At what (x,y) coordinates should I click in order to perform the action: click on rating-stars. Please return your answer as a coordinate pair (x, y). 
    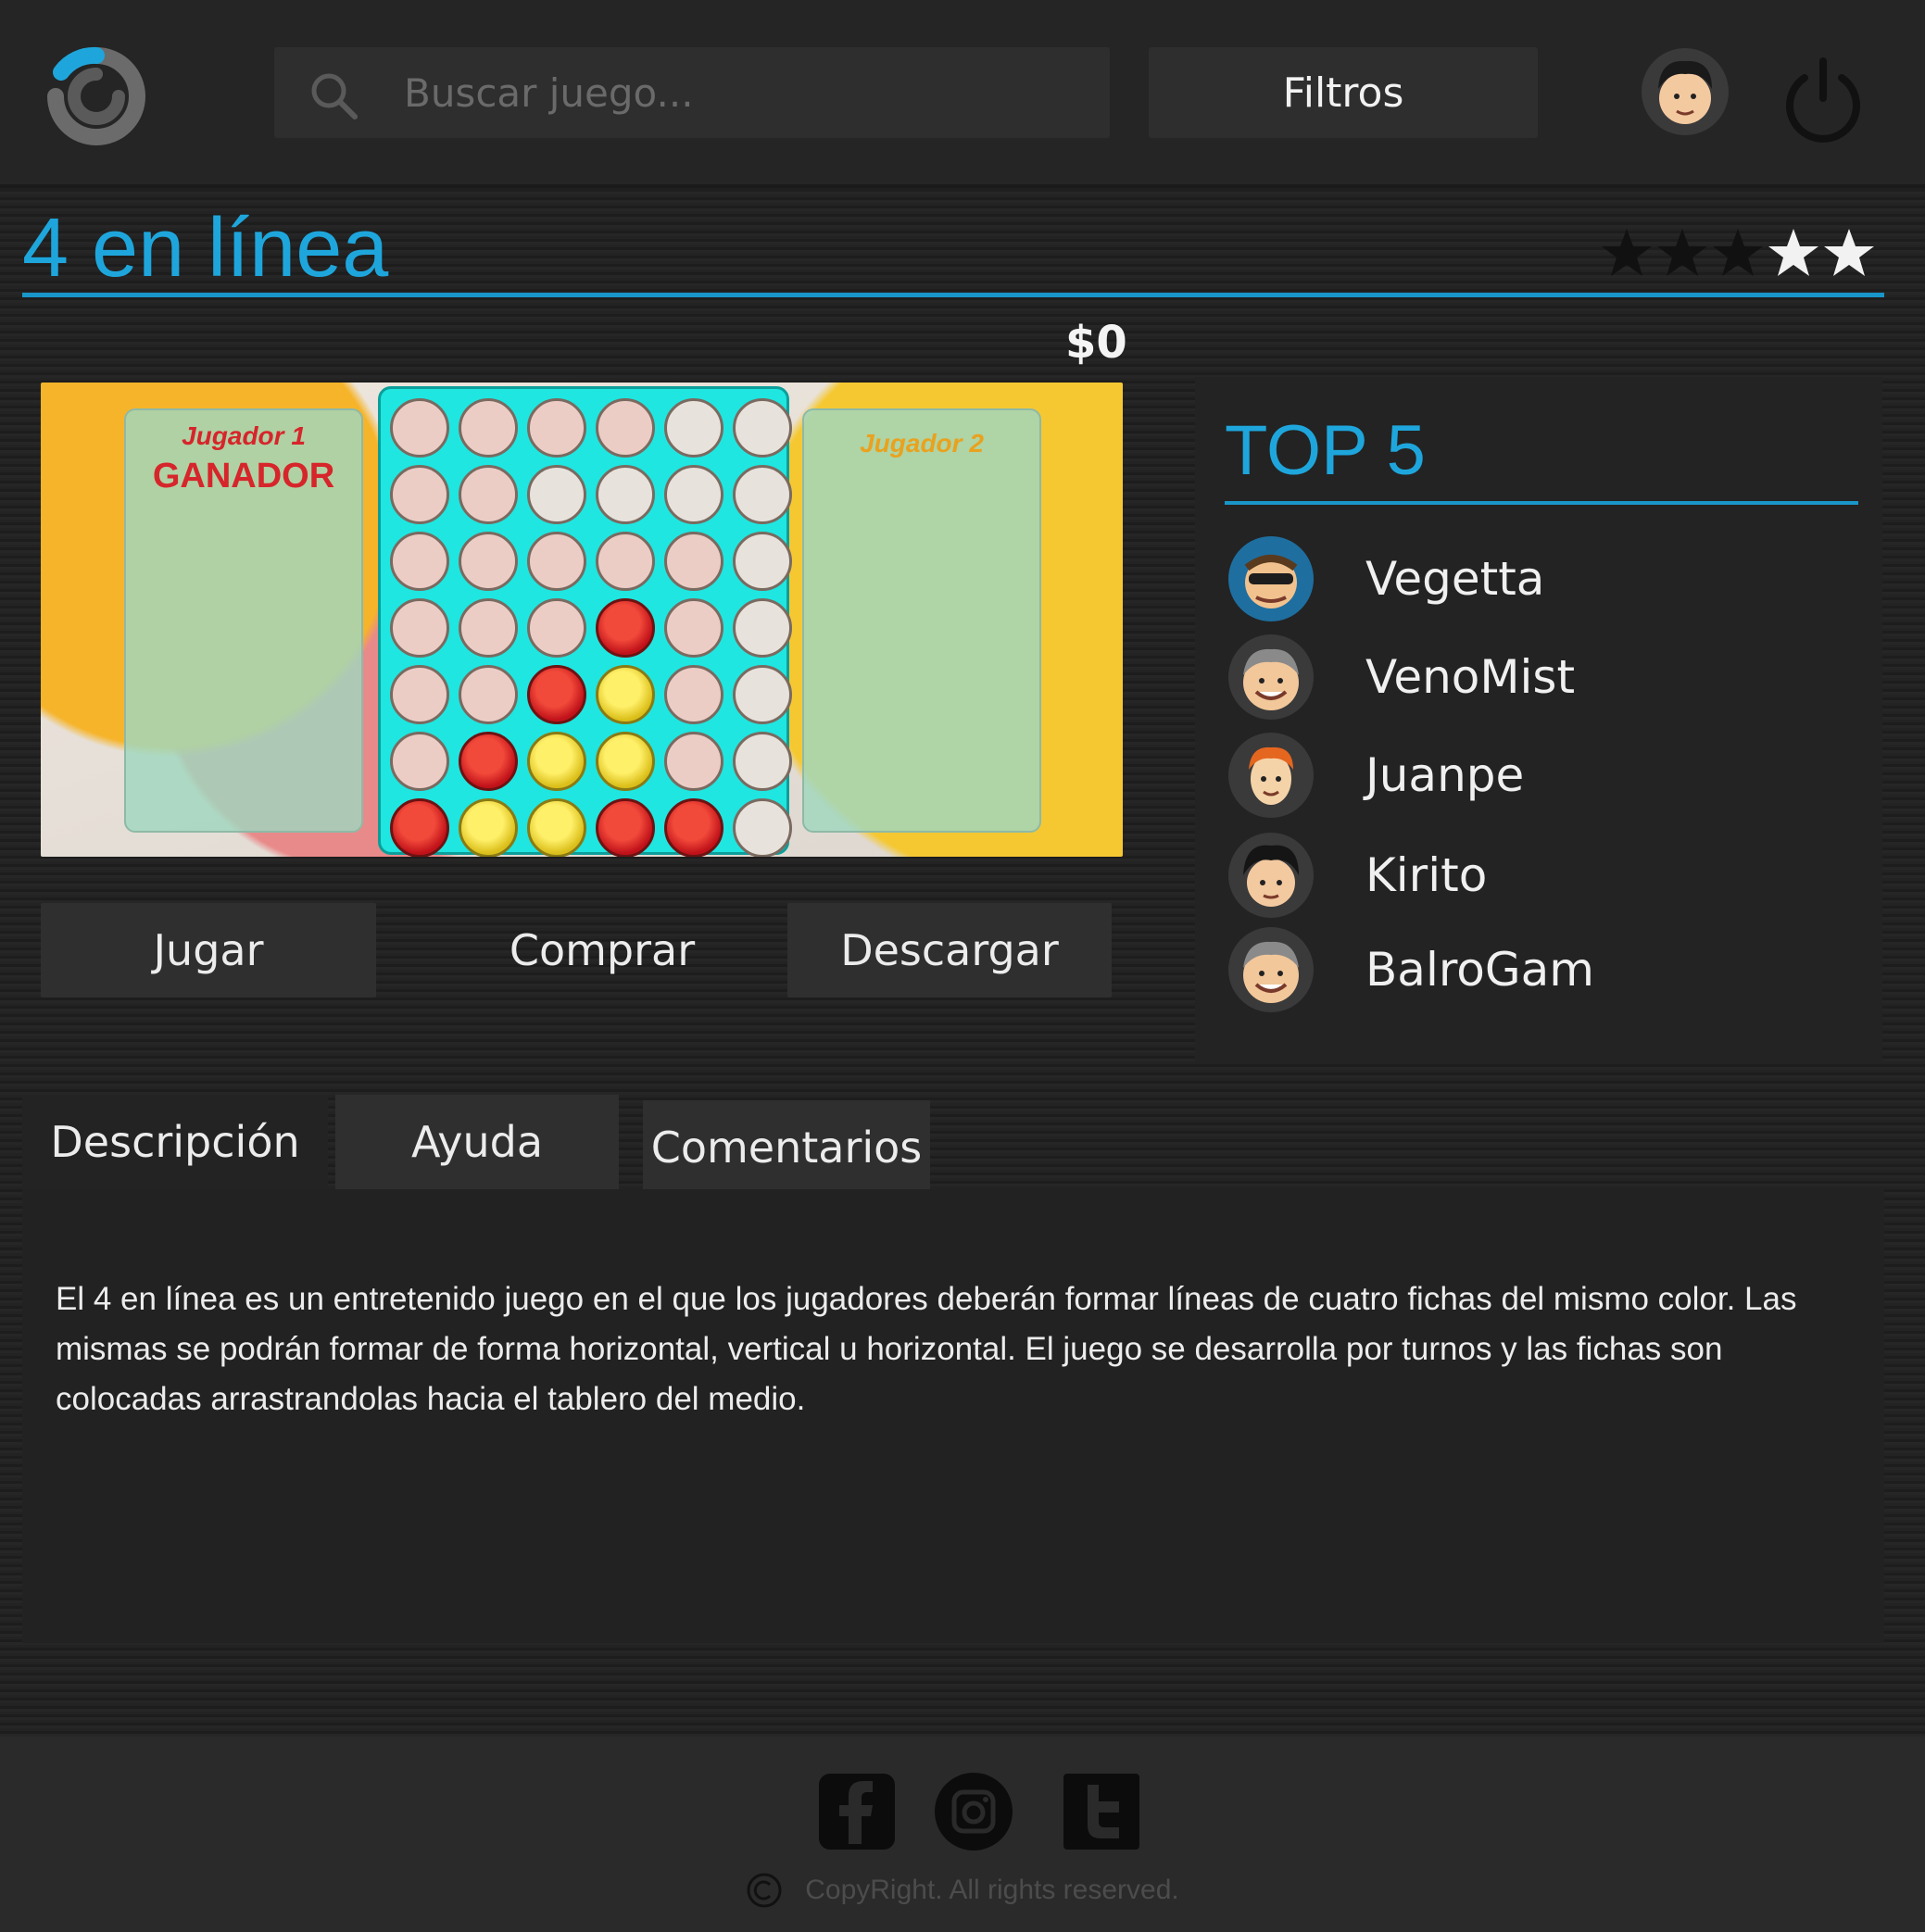
    Looking at the image, I should click on (1738, 253).